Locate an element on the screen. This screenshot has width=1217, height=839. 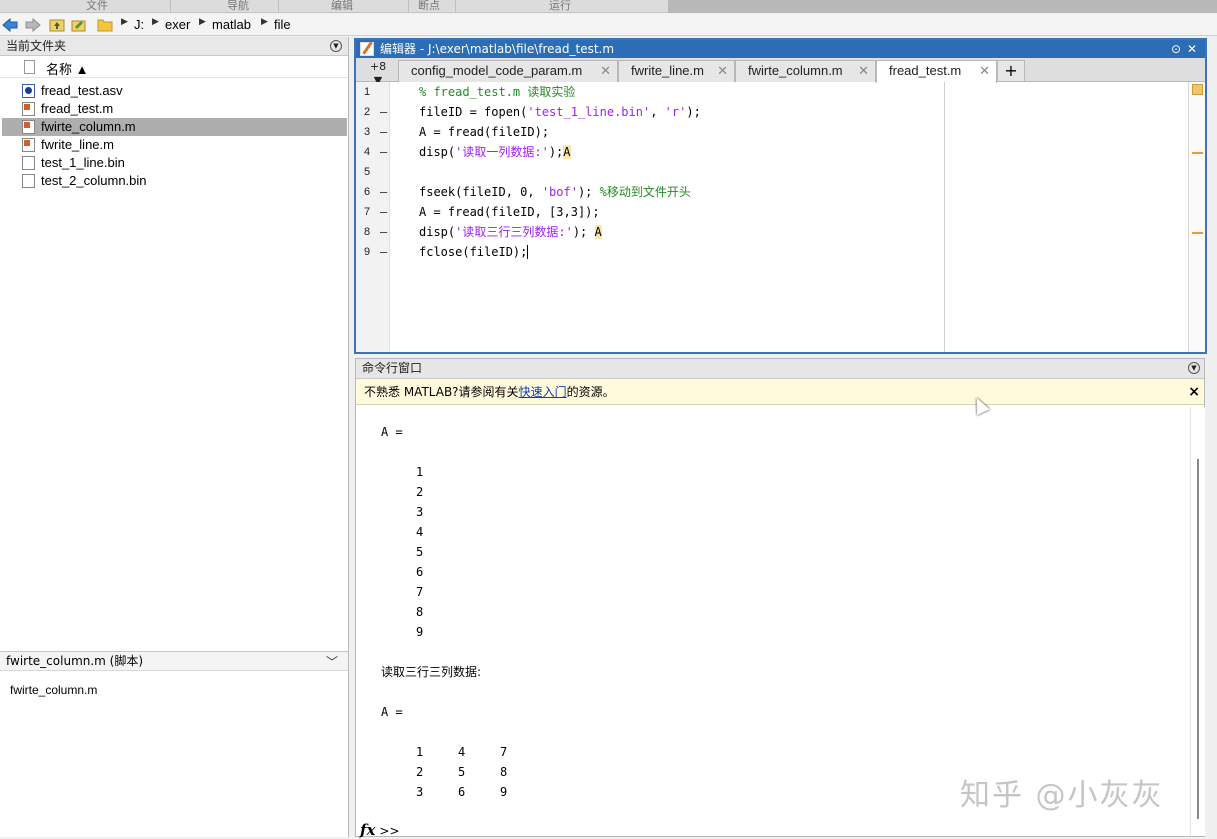
chevron-down-icon: ﹀ is located at coordinates (332, 662).